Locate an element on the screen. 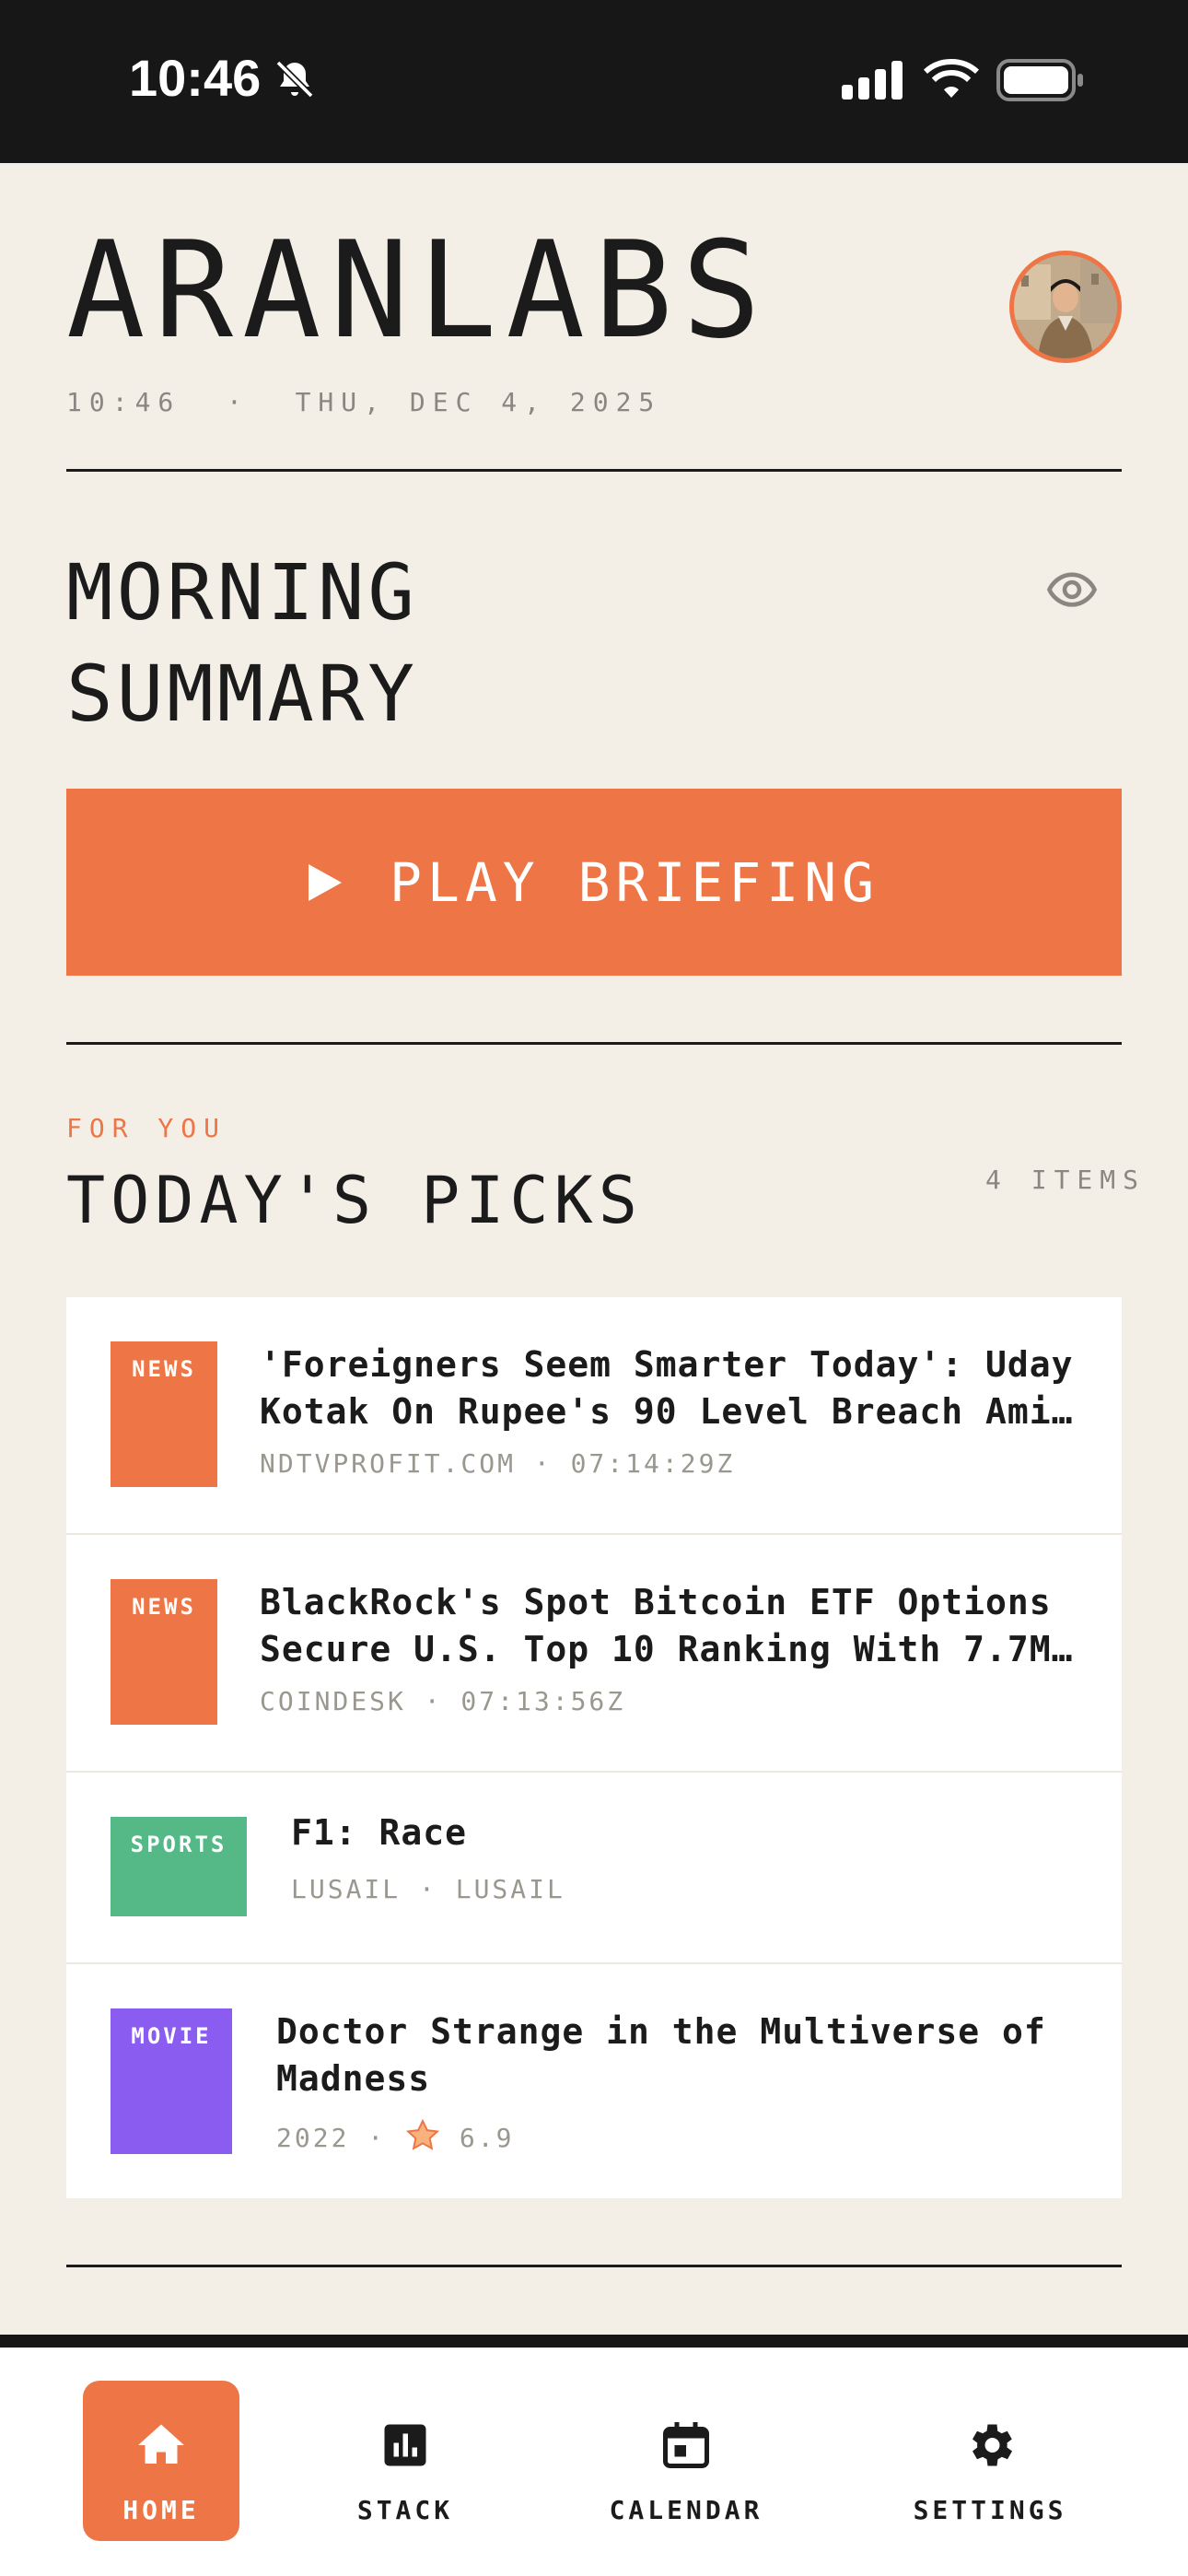 The image size is (1188, 2576). avatar is located at coordinates (1065, 307).